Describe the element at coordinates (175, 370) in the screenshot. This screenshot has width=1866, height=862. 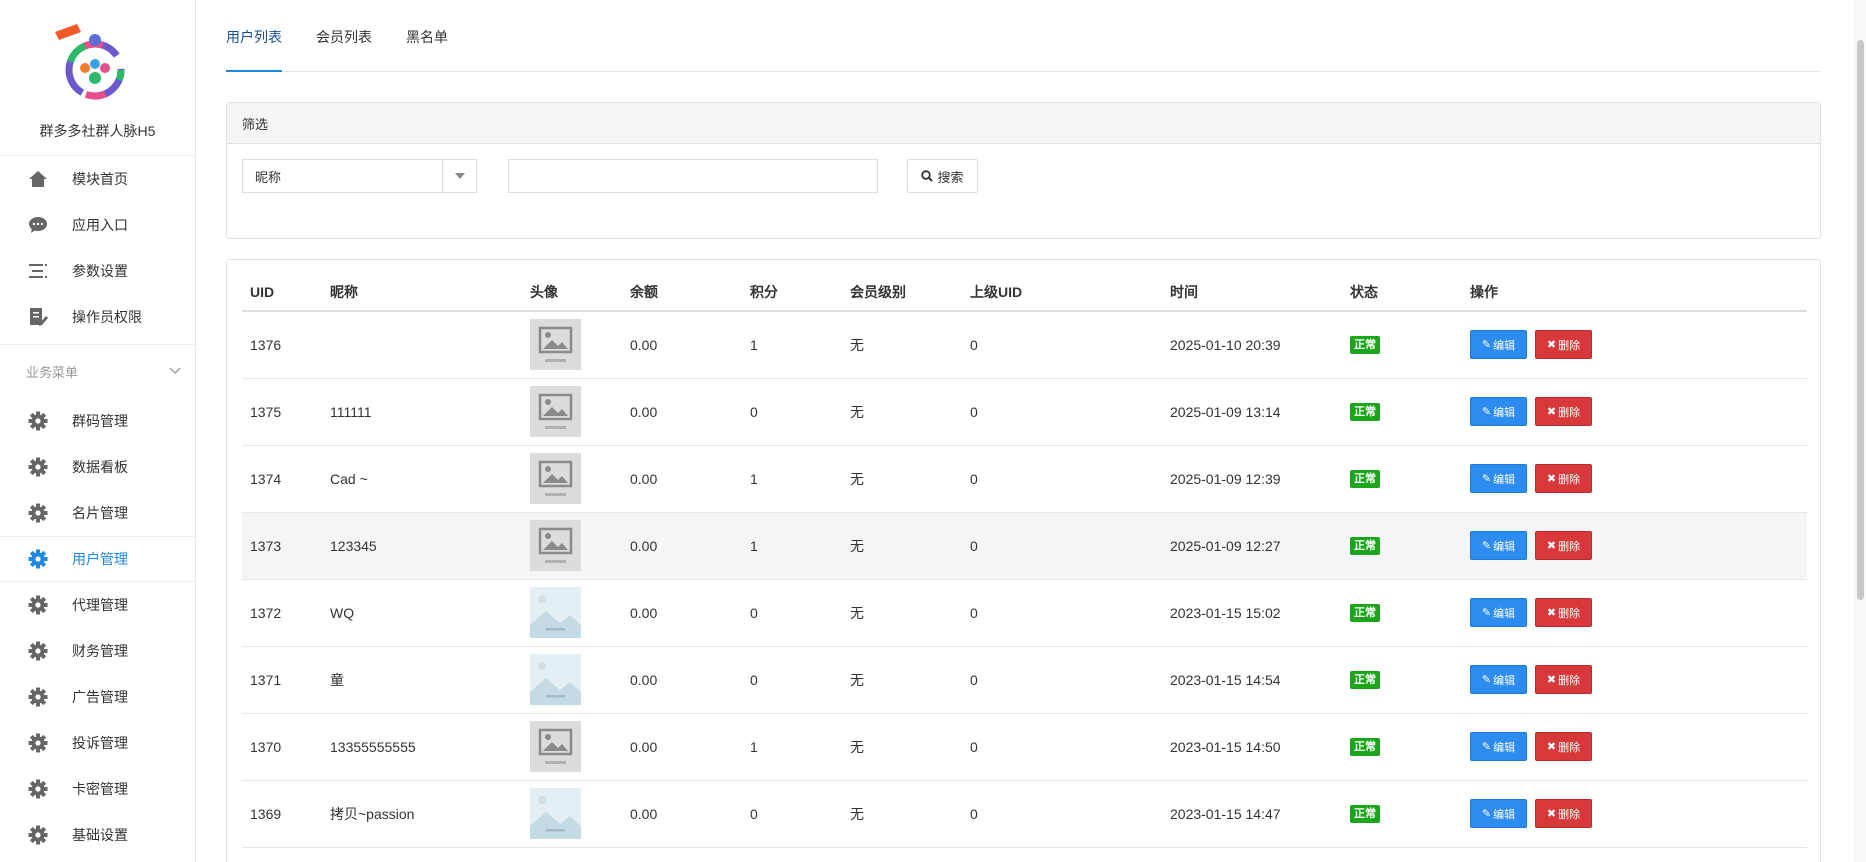
I see `chevron-down-icon` at that location.